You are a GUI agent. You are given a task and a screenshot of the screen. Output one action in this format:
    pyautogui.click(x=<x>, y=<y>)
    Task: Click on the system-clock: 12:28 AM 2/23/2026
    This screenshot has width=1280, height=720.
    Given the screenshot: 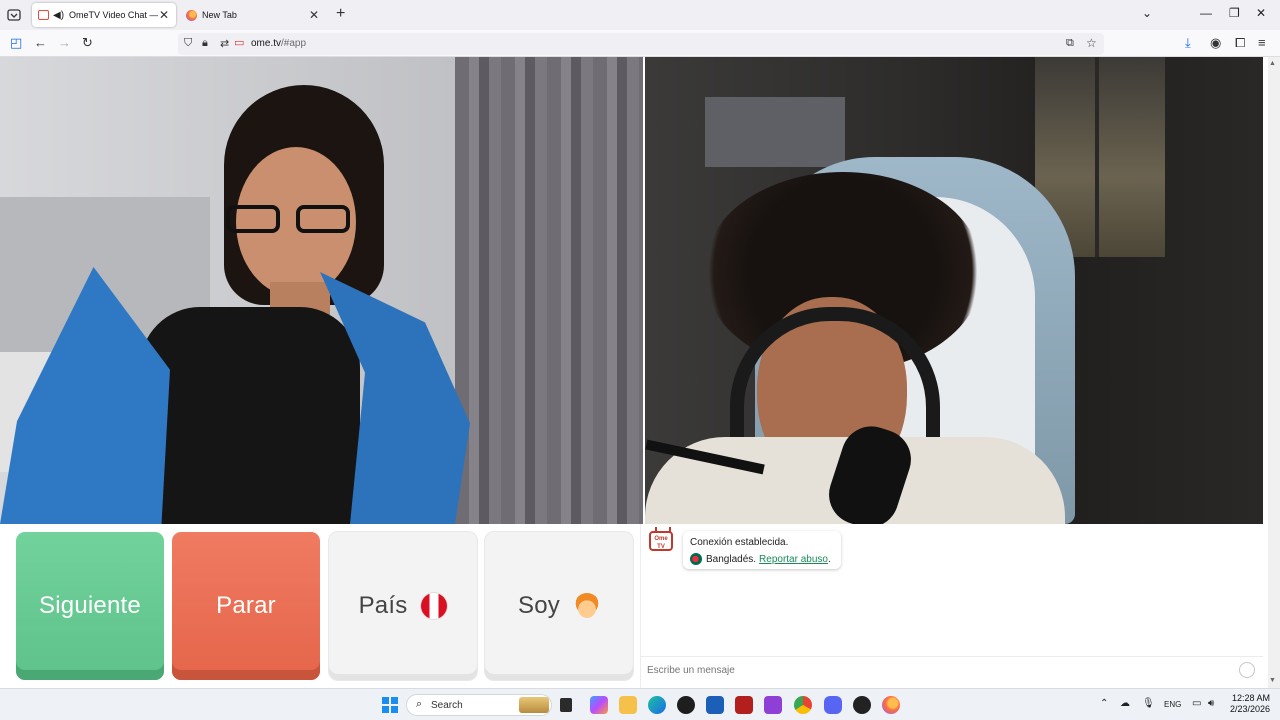 What is the action you would take?
    pyautogui.click(x=1248, y=704)
    